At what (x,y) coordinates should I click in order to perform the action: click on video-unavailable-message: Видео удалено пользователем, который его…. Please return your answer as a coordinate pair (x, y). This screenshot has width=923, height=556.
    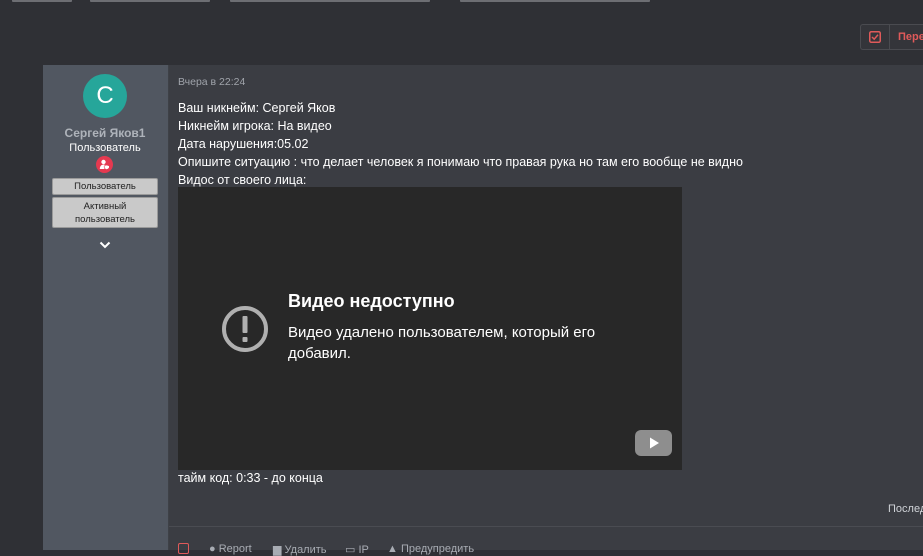
    Looking at the image, I should click on (442, 343).